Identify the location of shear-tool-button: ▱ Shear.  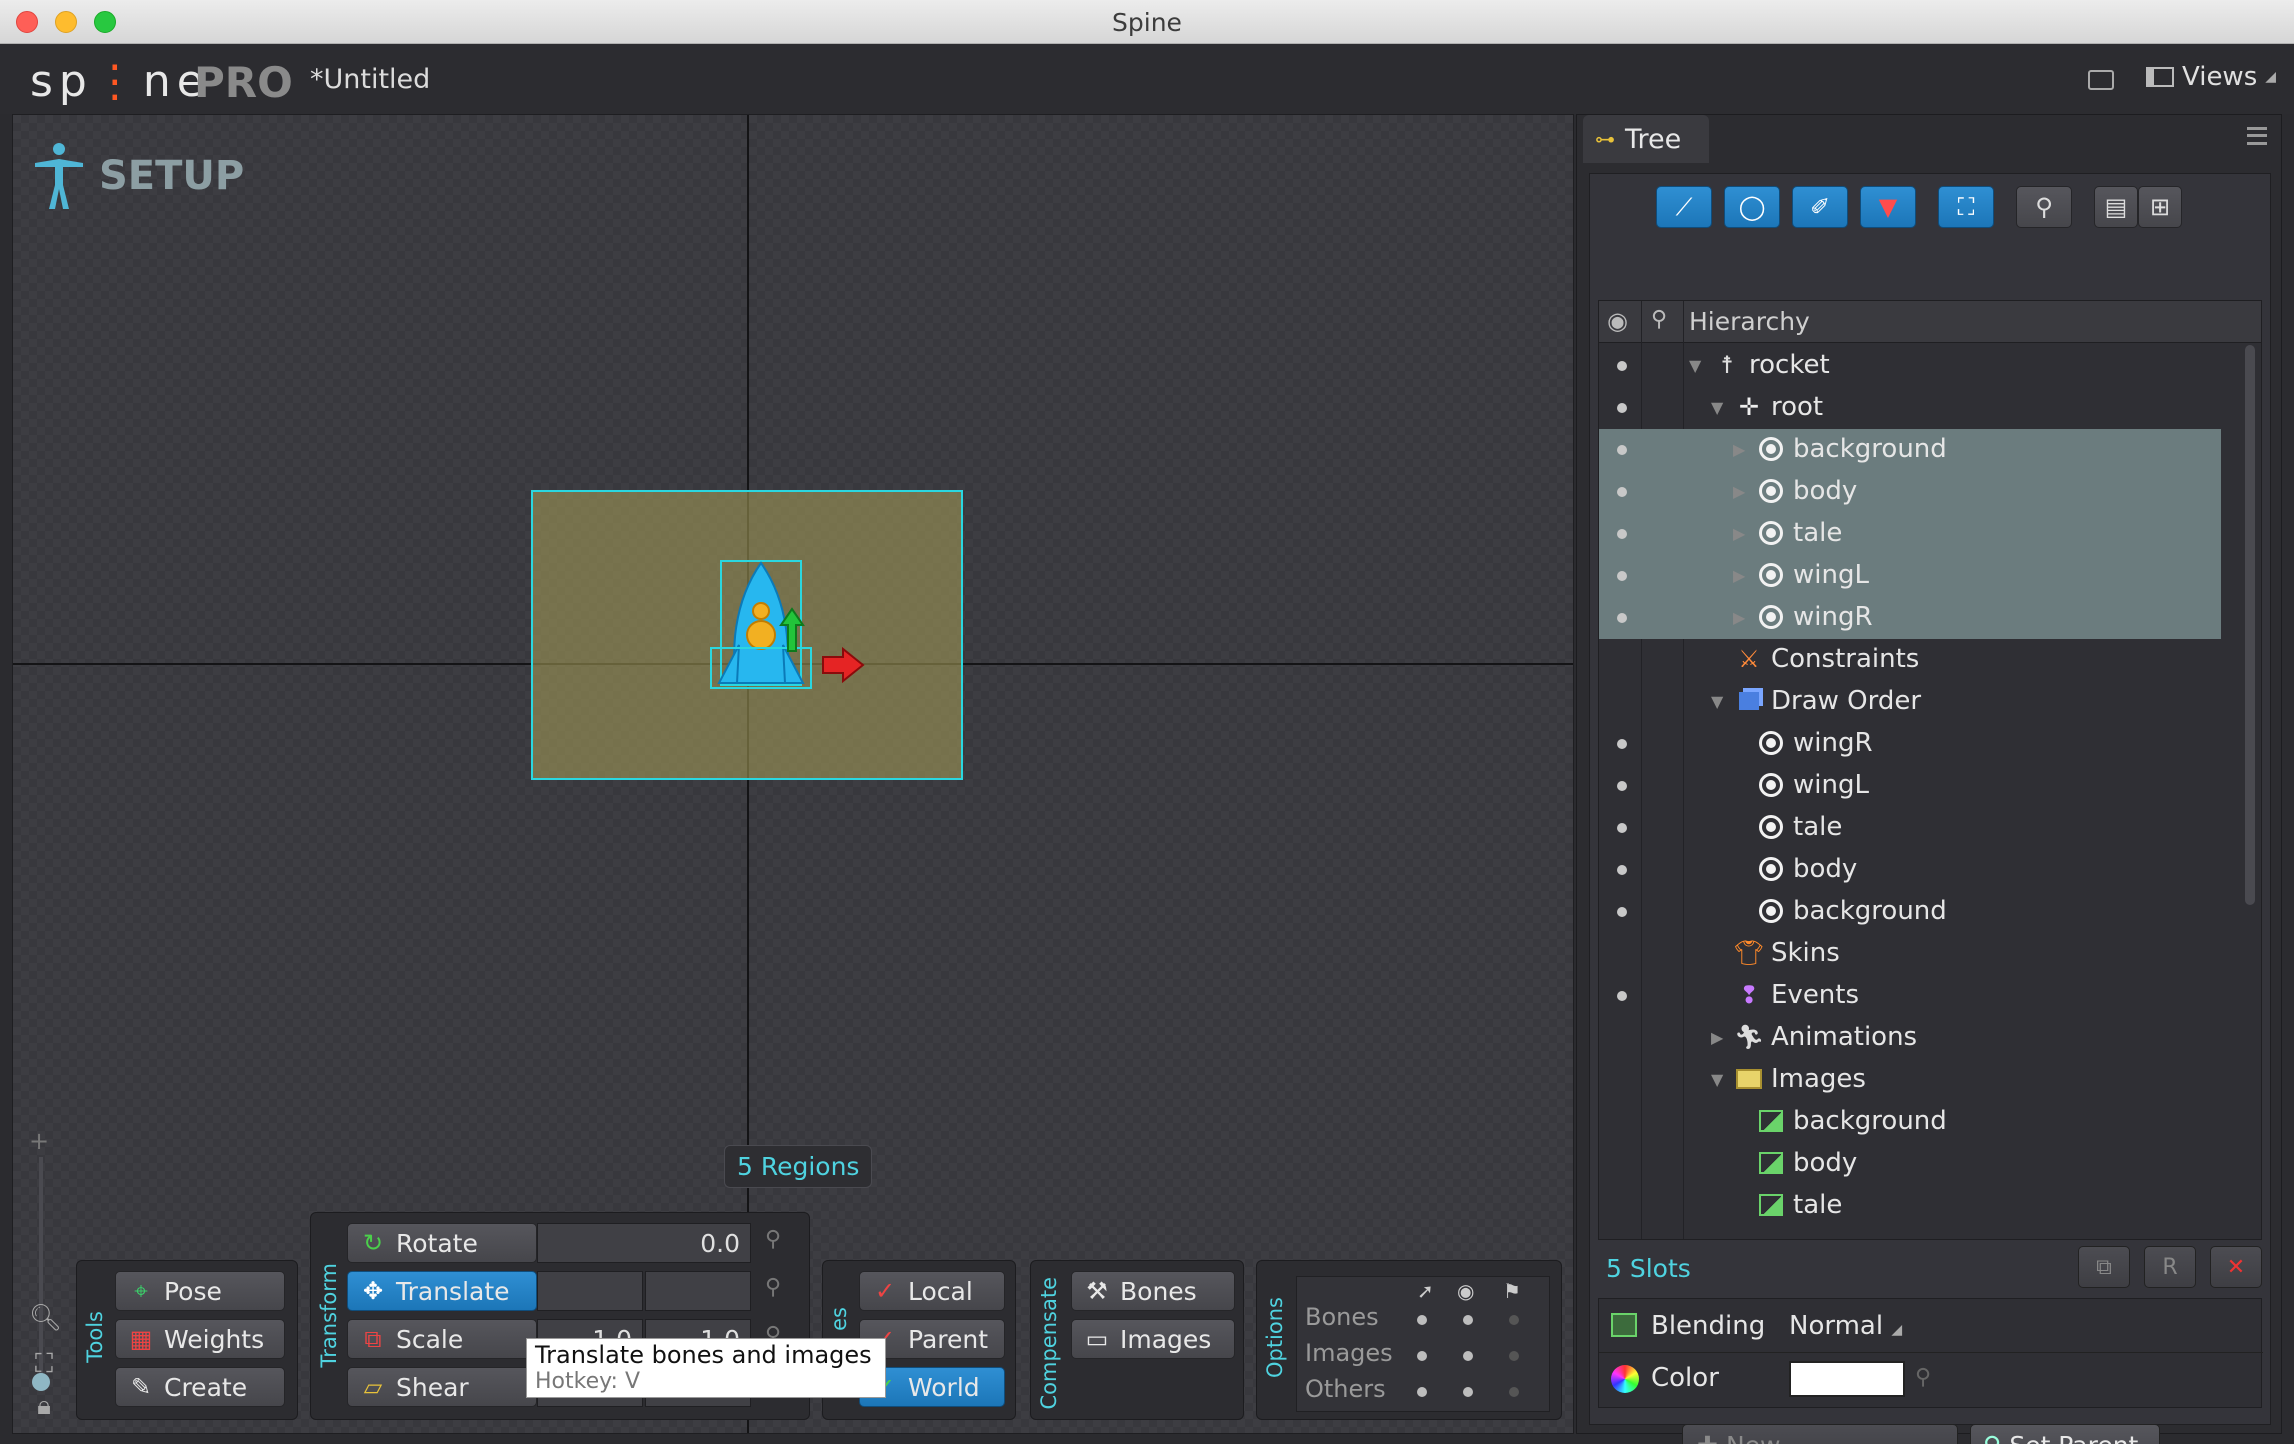
(442, 1387).